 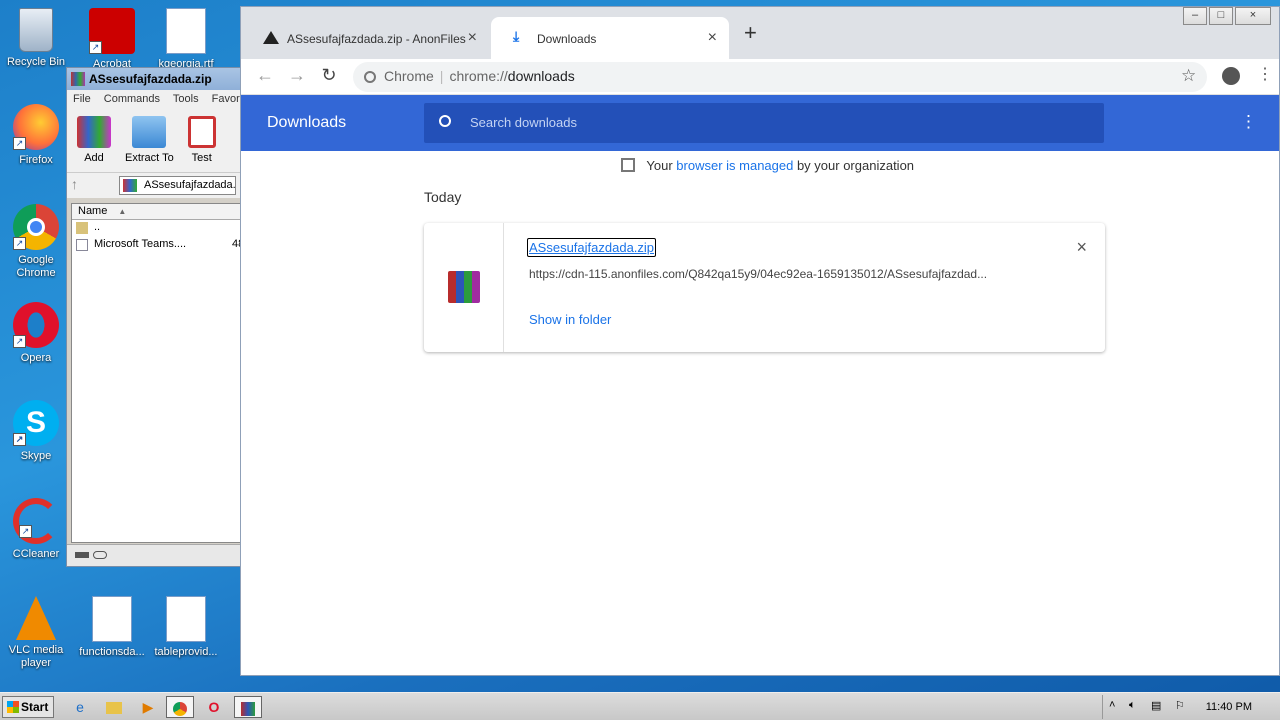 I want to click on anyrun-watermark: ANY RUN, so click(x=1147, y=636).